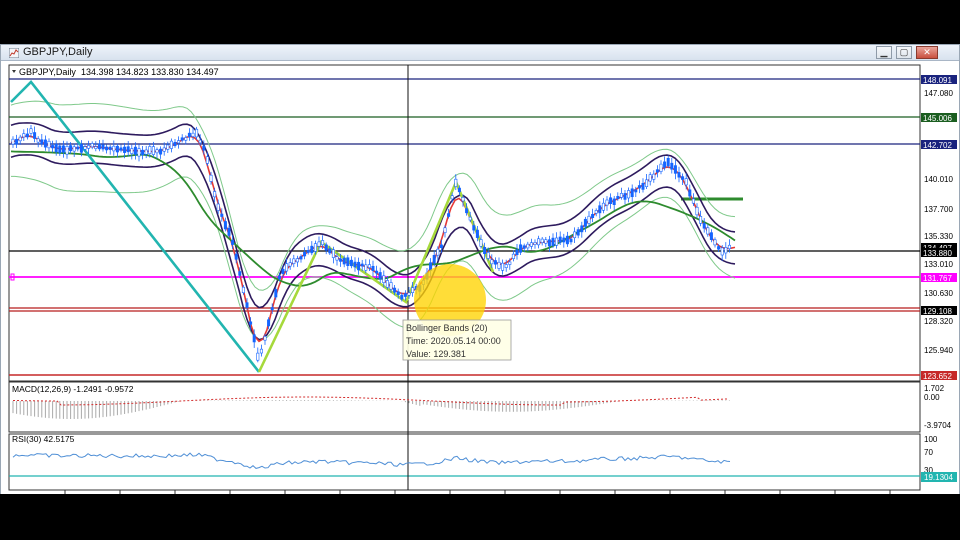 The width and height of the screenshot is (960, 540). Describe the element at coordinates (937, 253) in the screenshot. I see `level-tag-text: 133.880` at that location.